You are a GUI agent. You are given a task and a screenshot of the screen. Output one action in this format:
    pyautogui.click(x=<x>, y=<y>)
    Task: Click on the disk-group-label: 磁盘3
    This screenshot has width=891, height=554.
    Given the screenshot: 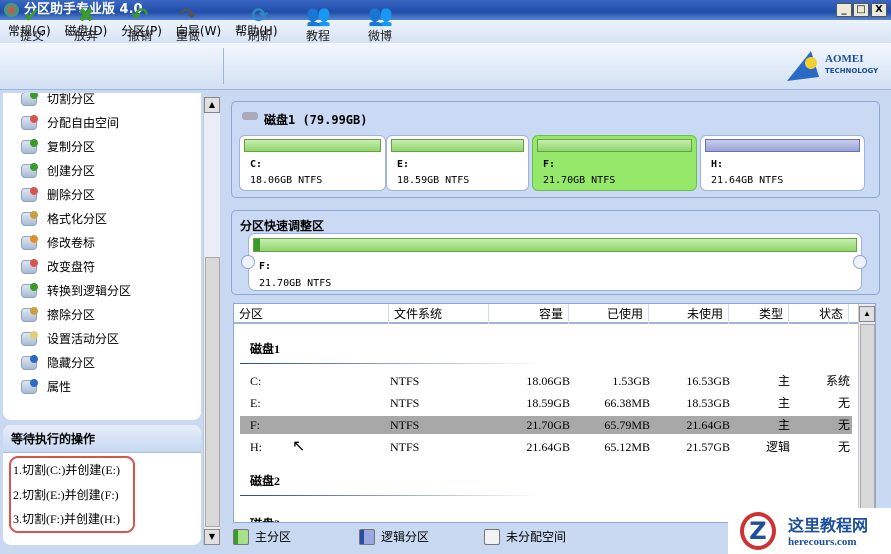 What is the action you would take?
    pyautogui.click(x=265, y=518)
    